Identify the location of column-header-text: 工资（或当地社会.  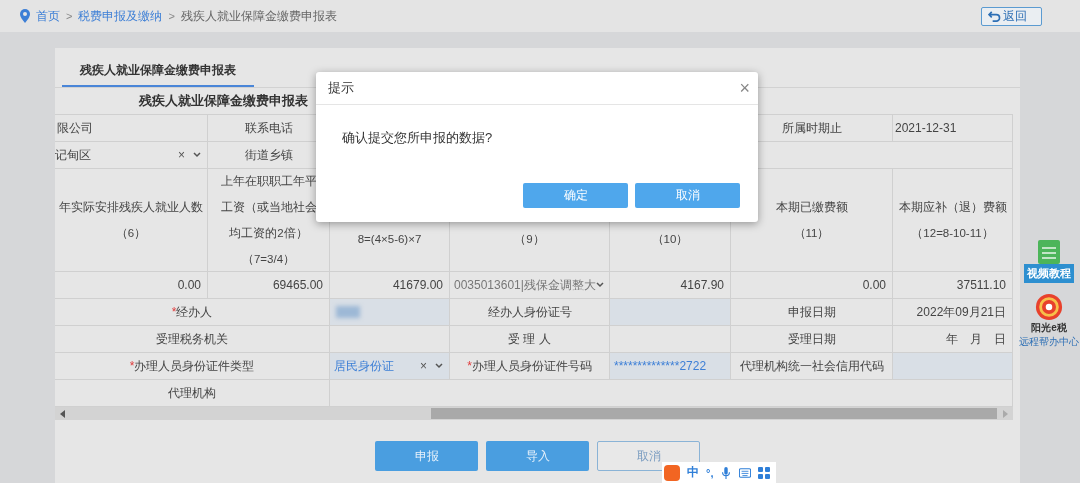
(268, 207).